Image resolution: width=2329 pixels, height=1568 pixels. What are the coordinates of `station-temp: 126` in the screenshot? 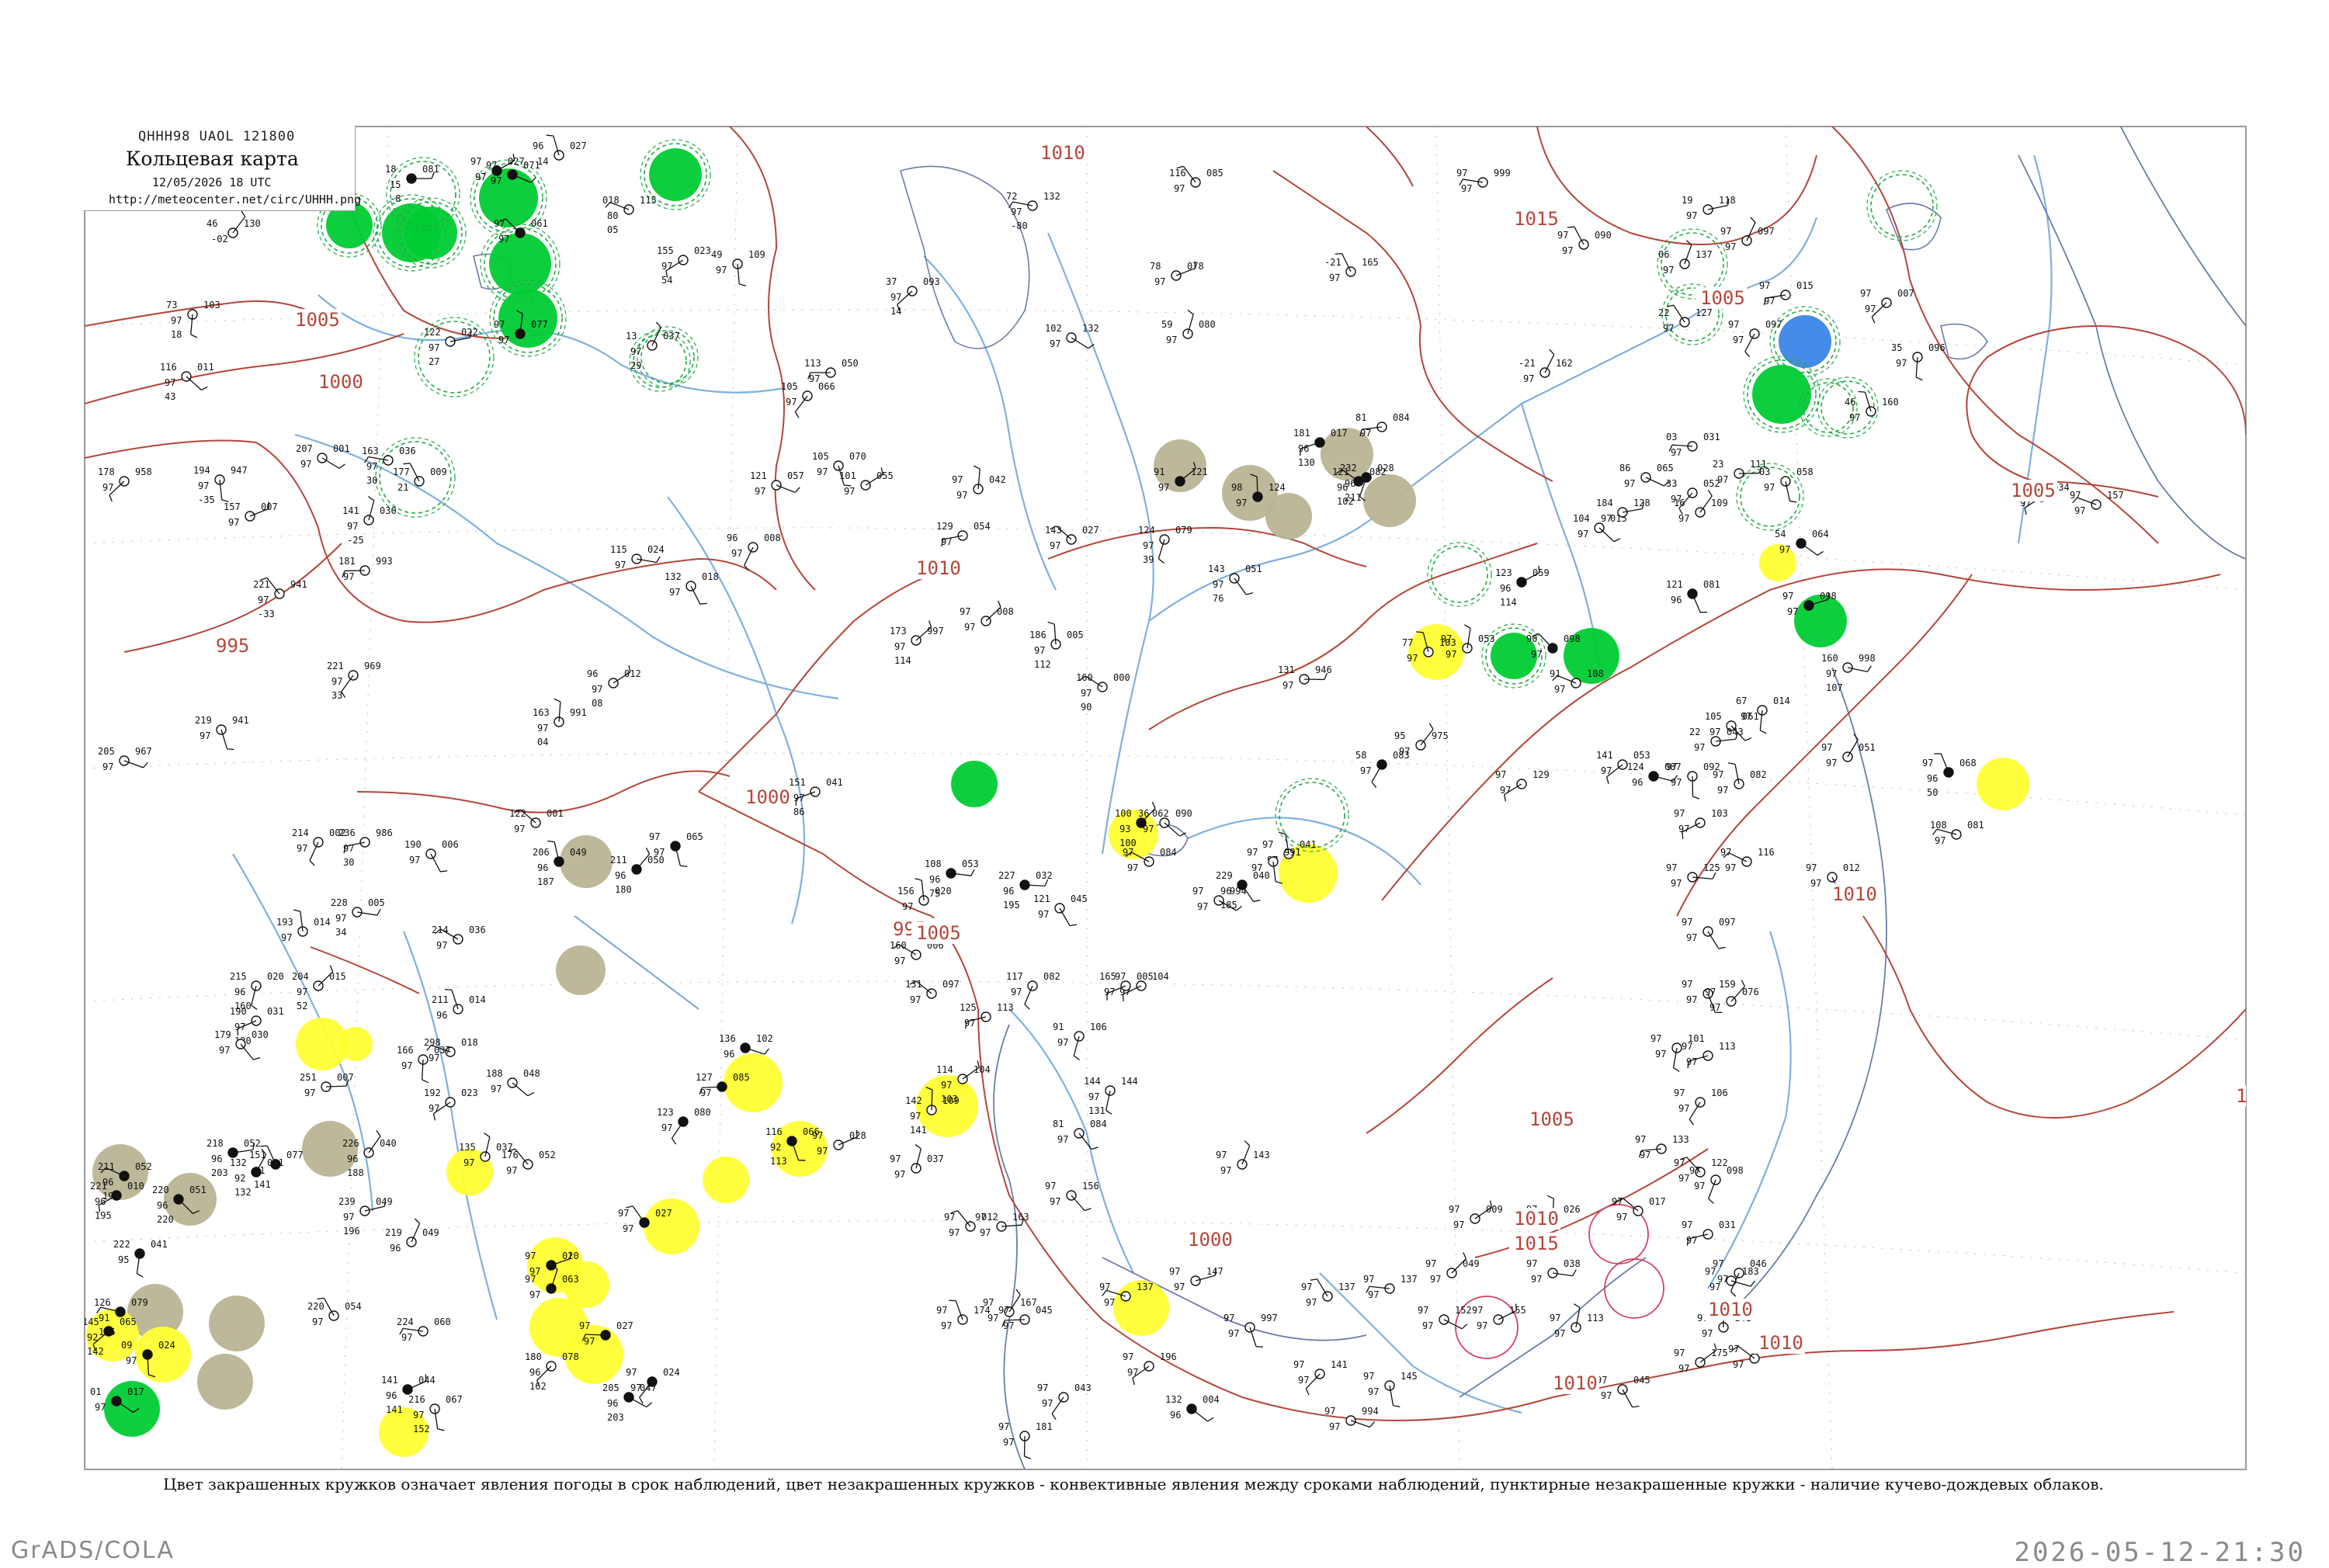 It's located at (102, 1302).